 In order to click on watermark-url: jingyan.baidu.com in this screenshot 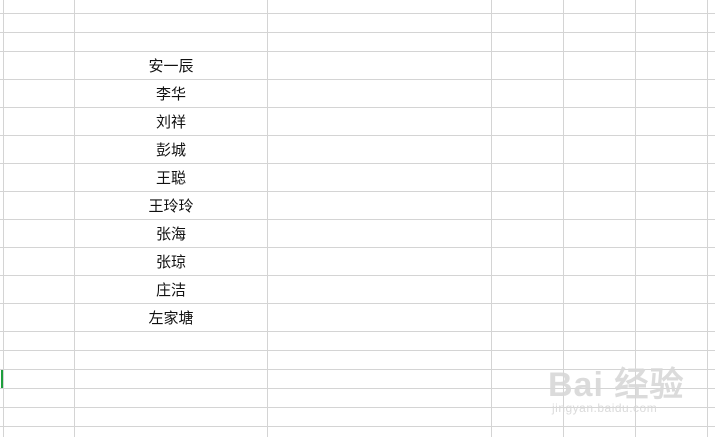, I will do `click(605, 408)`.